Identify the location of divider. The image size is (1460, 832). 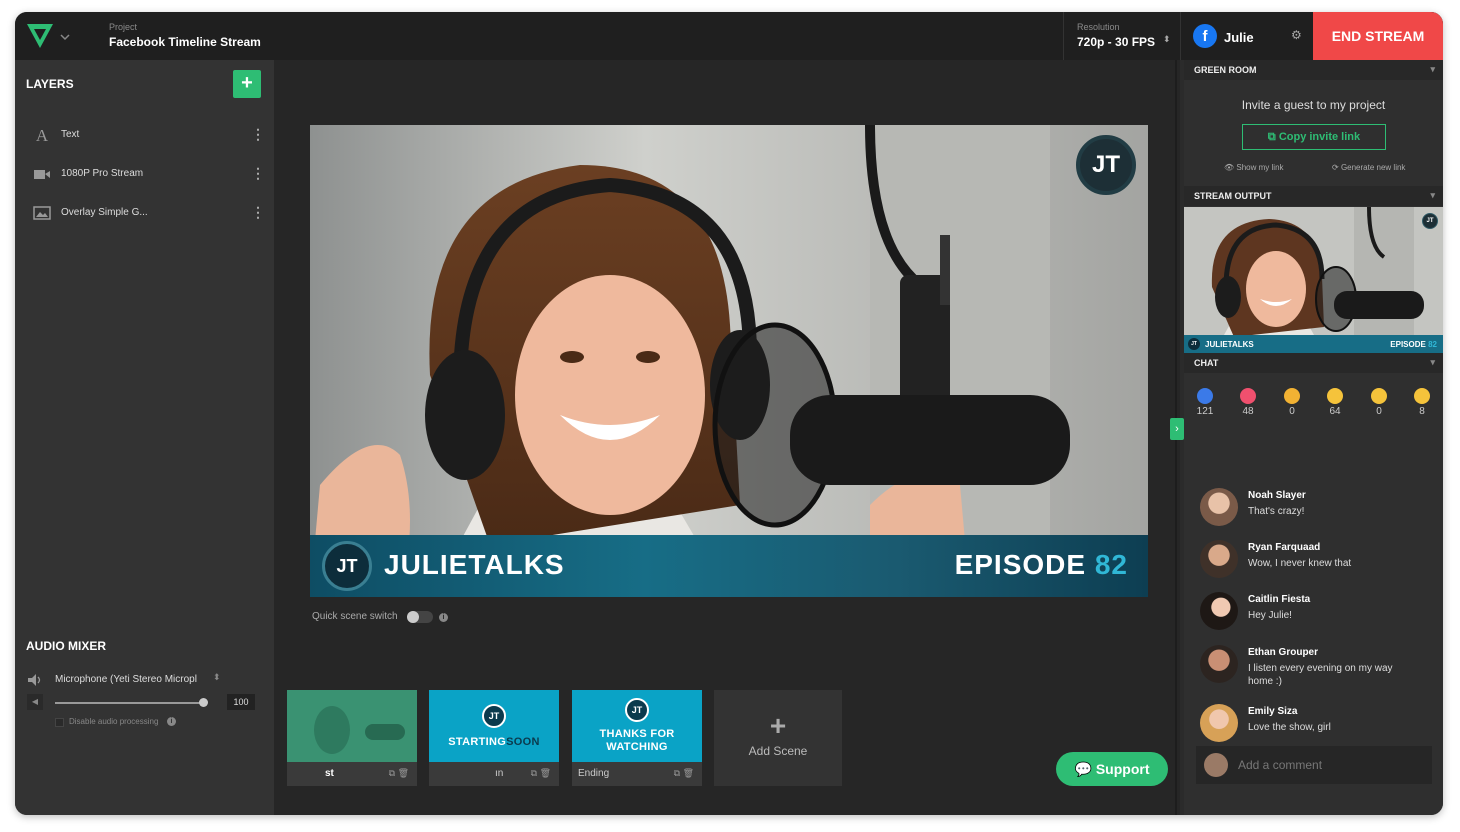
(1063, 36).